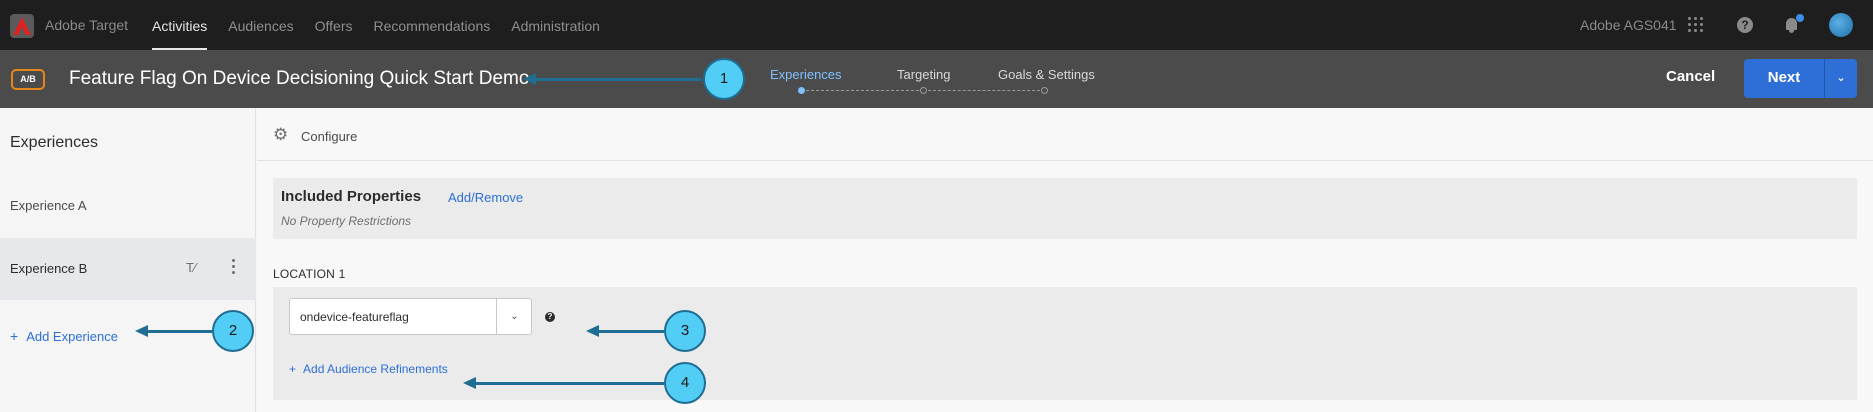 The image size is (1873, 412). Describe the element at coordinates (260, 25) in the screenshot. I see `nav-audiences: Audiences` at that location.